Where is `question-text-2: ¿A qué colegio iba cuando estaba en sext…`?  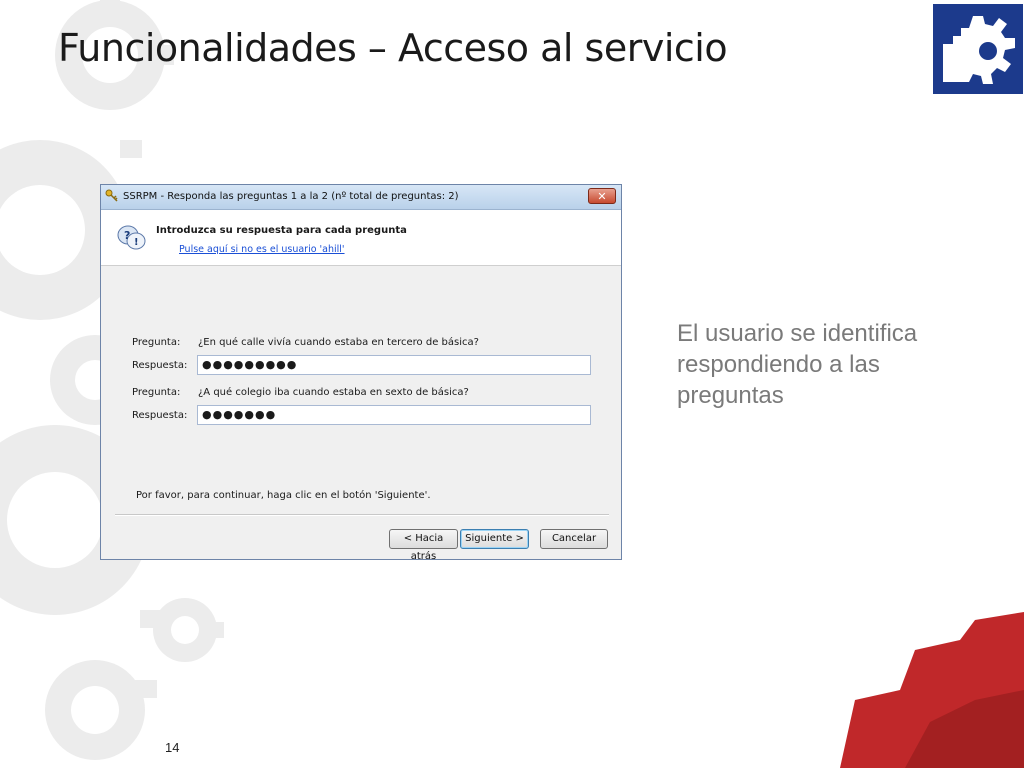
question-text-2: ¿A qué colegio iba cuando estaba en sext… is located at coordinates (333, 392).